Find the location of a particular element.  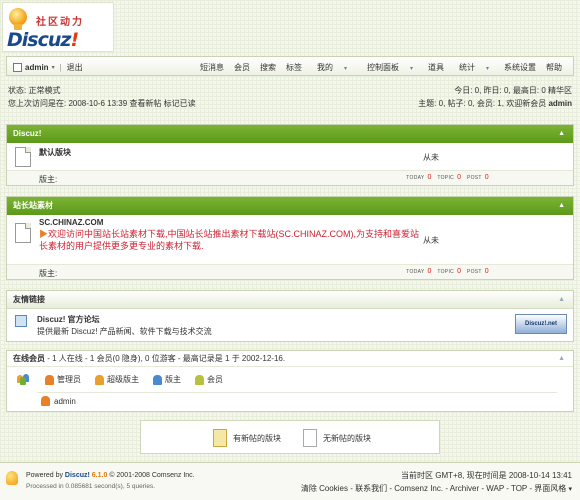

forum-name-link: SC.CHINAZ.COM is located at coordinates (71, 222).